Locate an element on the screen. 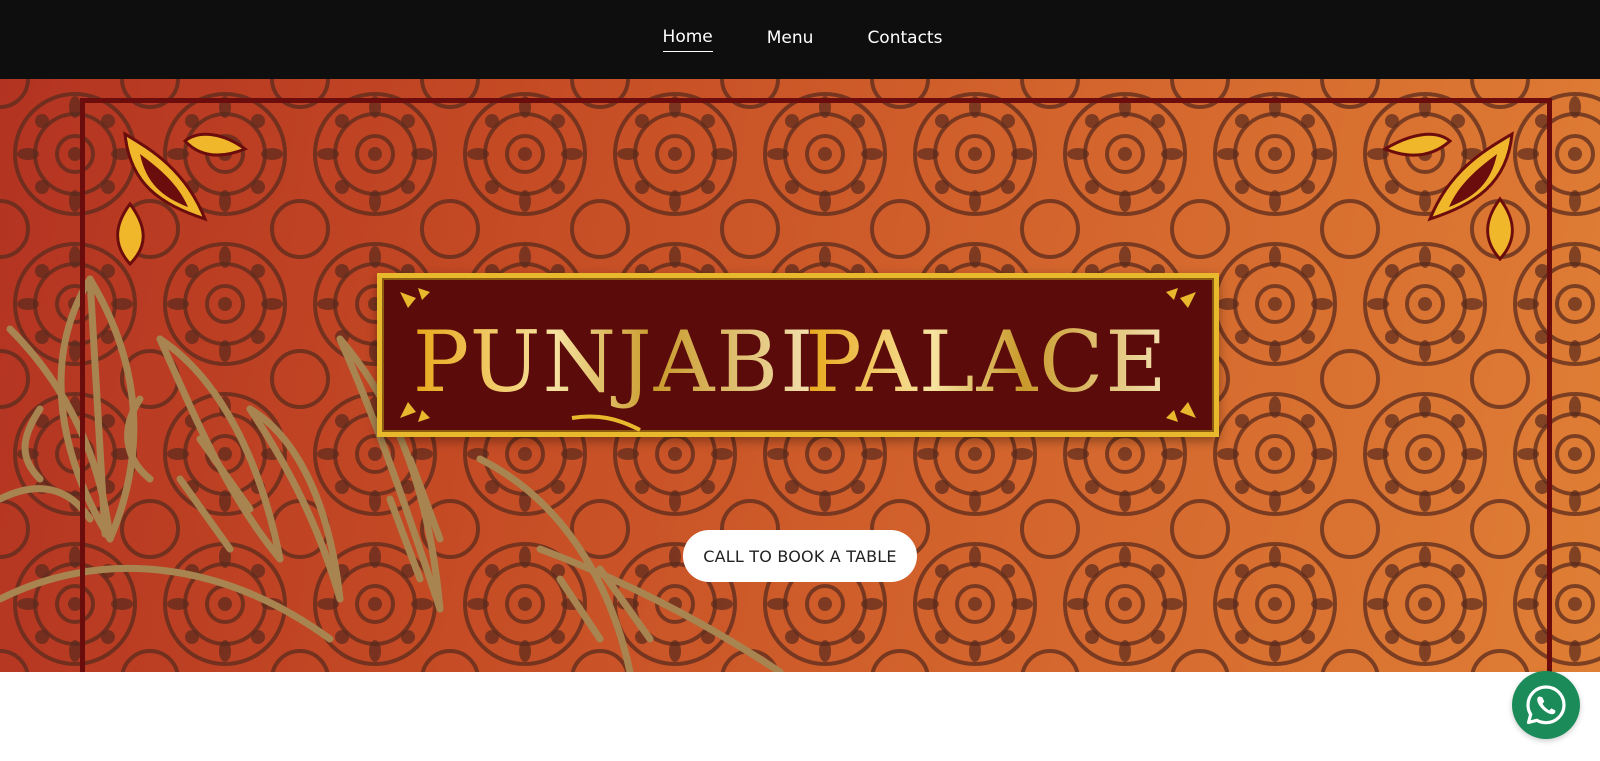 The image size is (1600, 761). nav-item-contacts: Contacts is located at coordinates (904, 40).